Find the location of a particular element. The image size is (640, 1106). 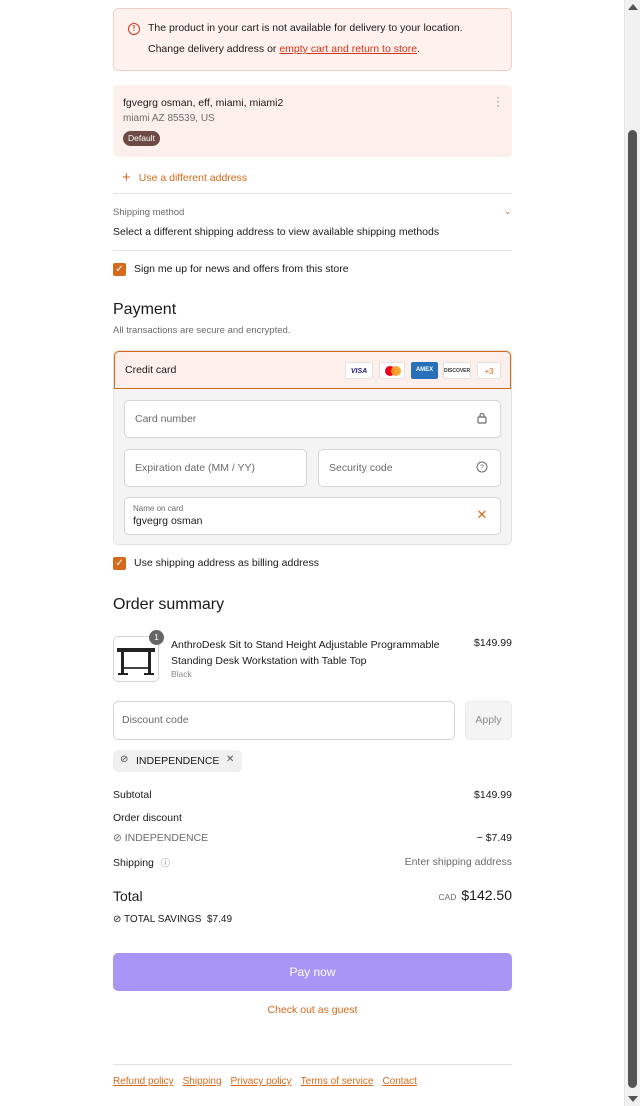

payment-heading: Payment is located at coordinates (145, 309).